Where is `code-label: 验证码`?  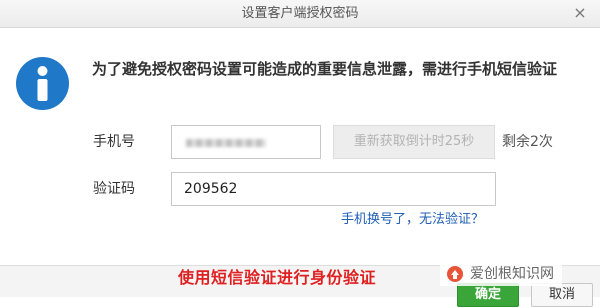
code-label: 验证码 is located at coordinates (114, 189).